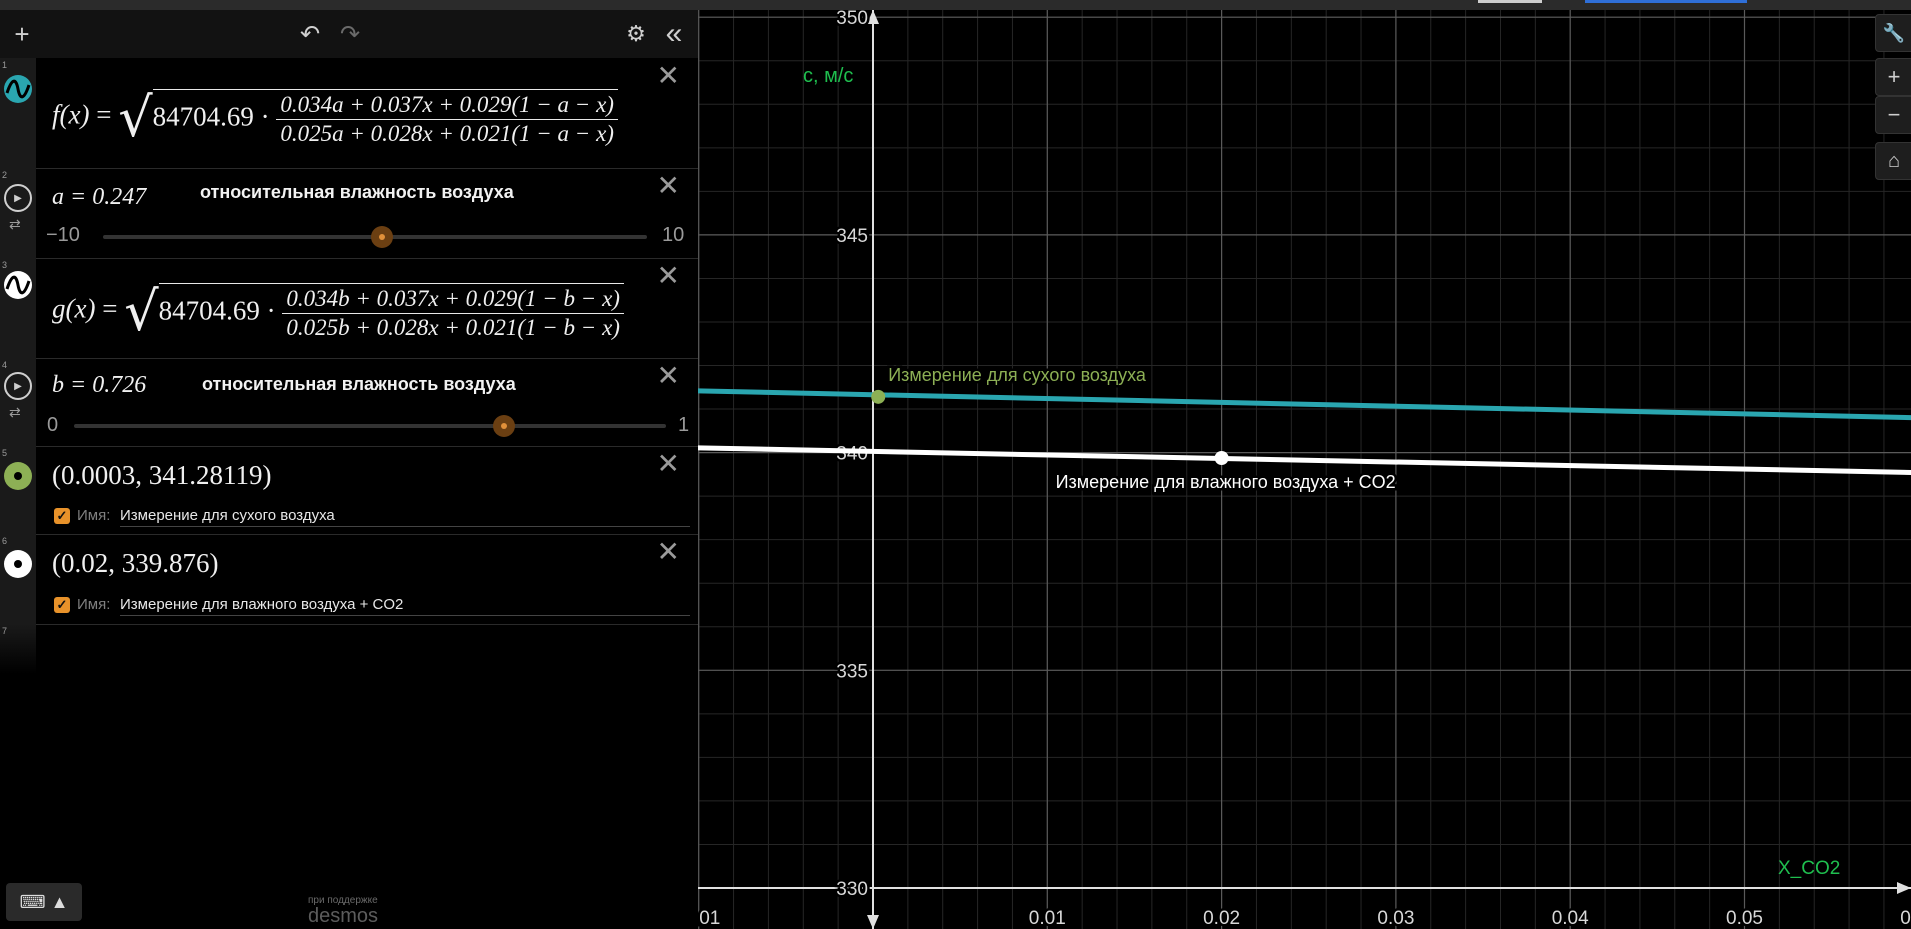 The width and height of the screenshot is (1911, 929). I want to click on add-expression-button: +, so click(22, 34).